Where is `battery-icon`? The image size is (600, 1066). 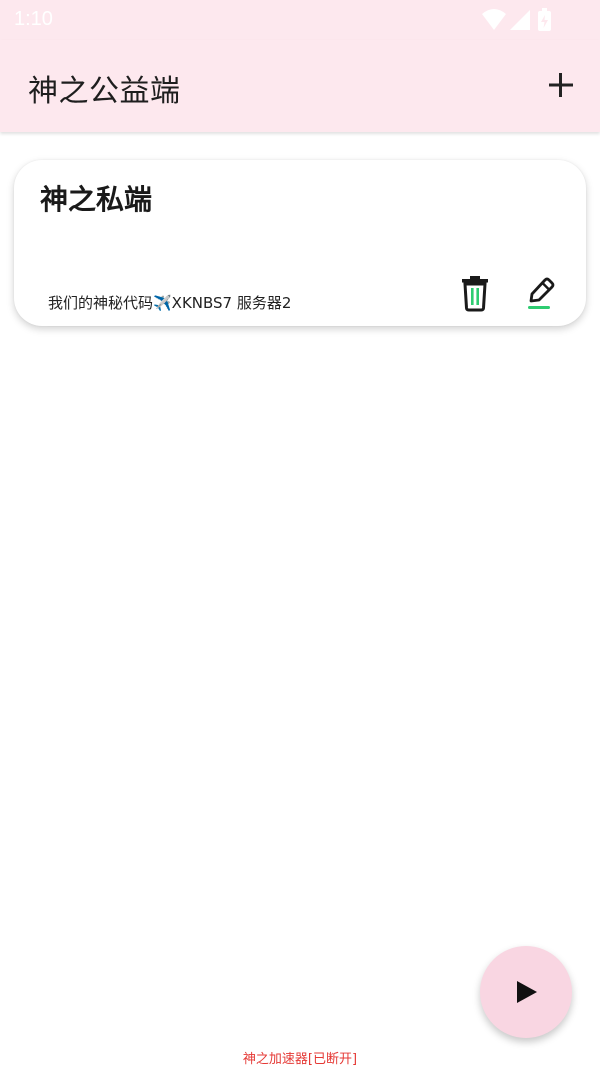 battery-icon is located at coordinates (544, 19).